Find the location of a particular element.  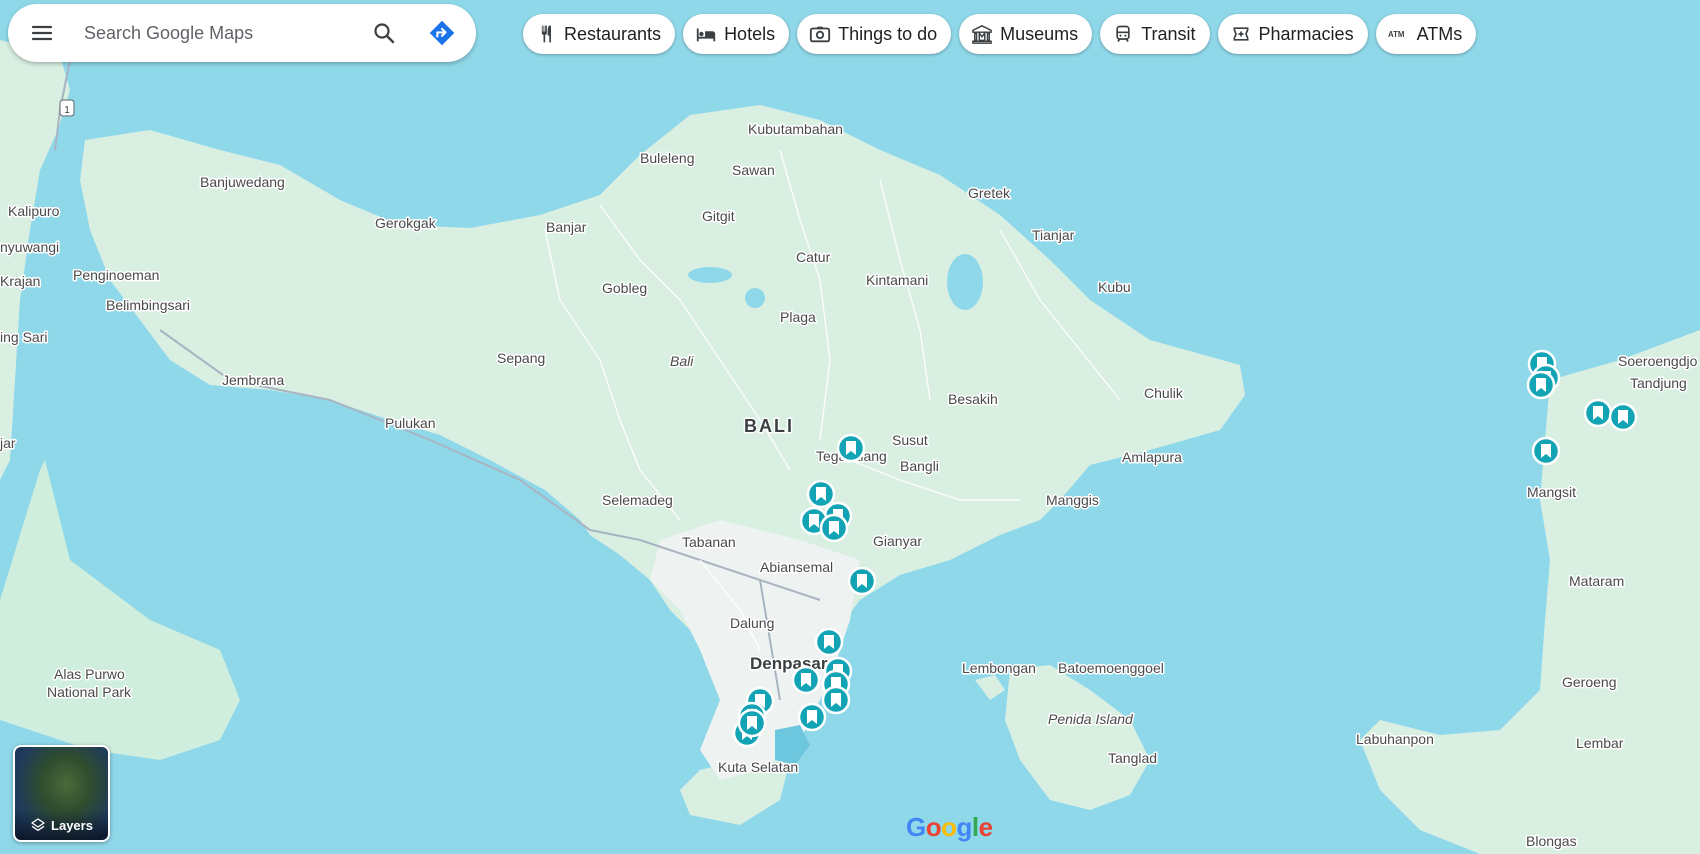

place-tabanan: Tabanan is located at coordinates (709, 542).